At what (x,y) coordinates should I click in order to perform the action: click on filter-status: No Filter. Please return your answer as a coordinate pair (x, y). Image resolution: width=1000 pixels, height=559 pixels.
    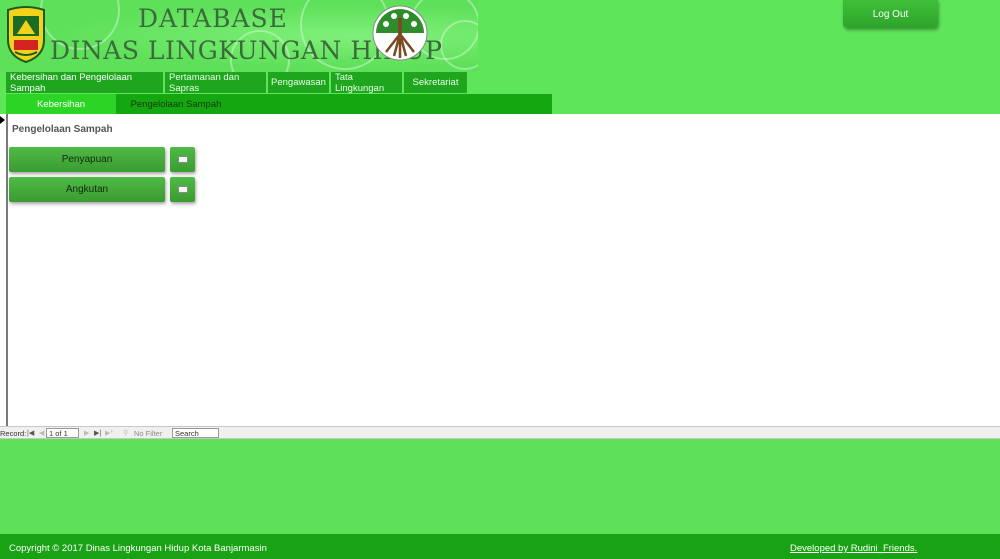
    Looking at the image, I should click on (148, 433).